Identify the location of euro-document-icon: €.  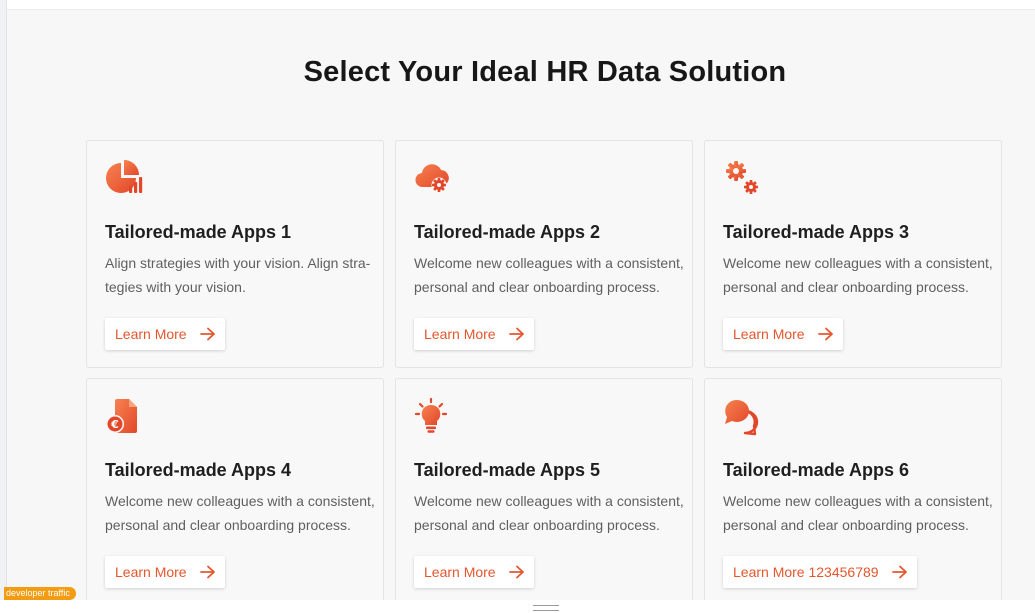
(125, 417).